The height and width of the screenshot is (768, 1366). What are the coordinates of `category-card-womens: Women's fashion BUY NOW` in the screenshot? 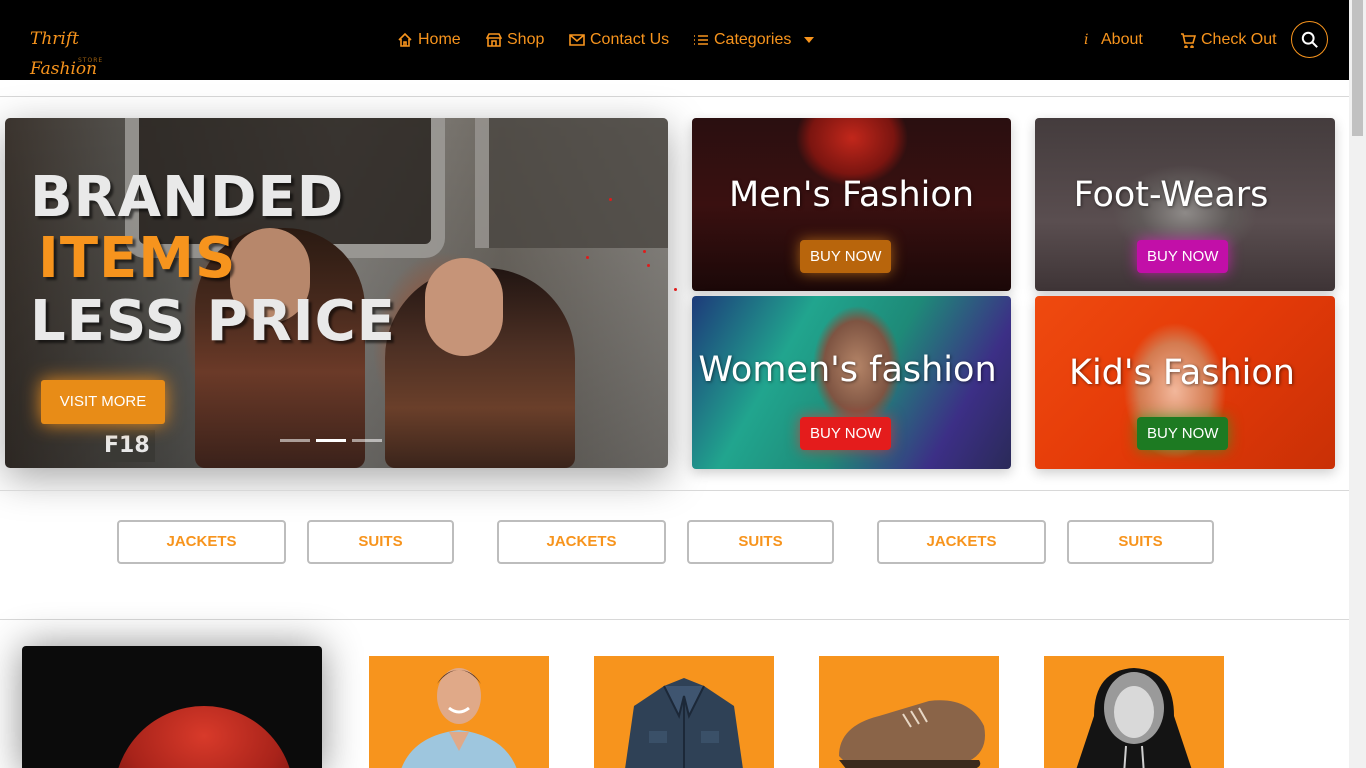 It's located at (851, 382).